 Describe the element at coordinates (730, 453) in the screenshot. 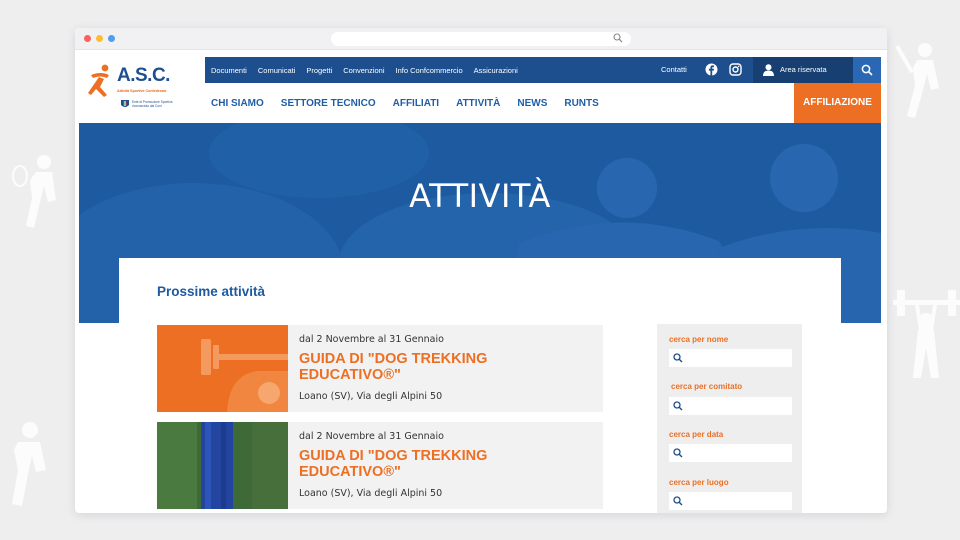

I see `search-by-date-input` at that location.